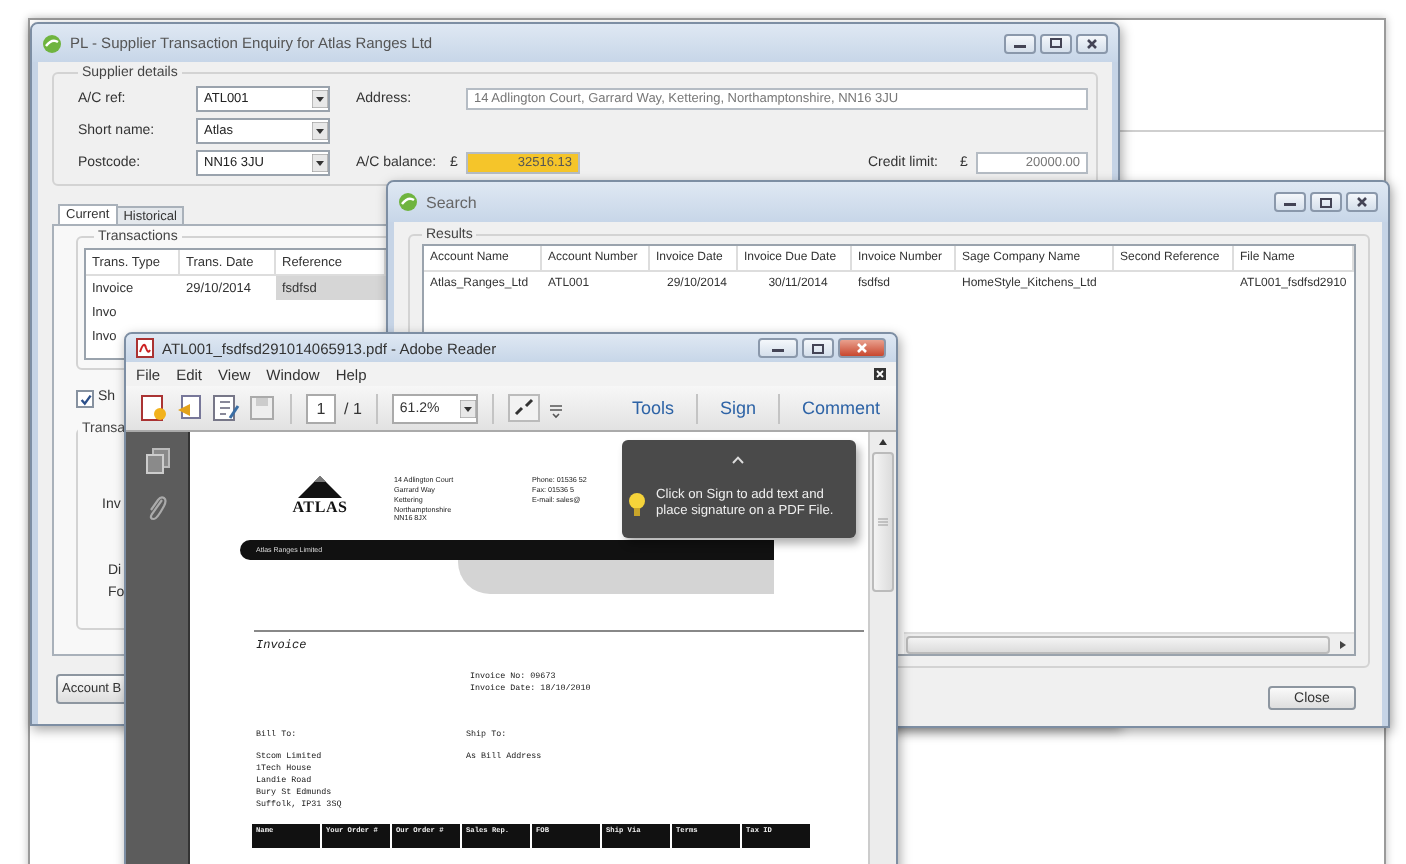 Image resolution: width=1406 pixels, height=864 pixels. I want to click on create-pdf-icon, so click(154, 408).